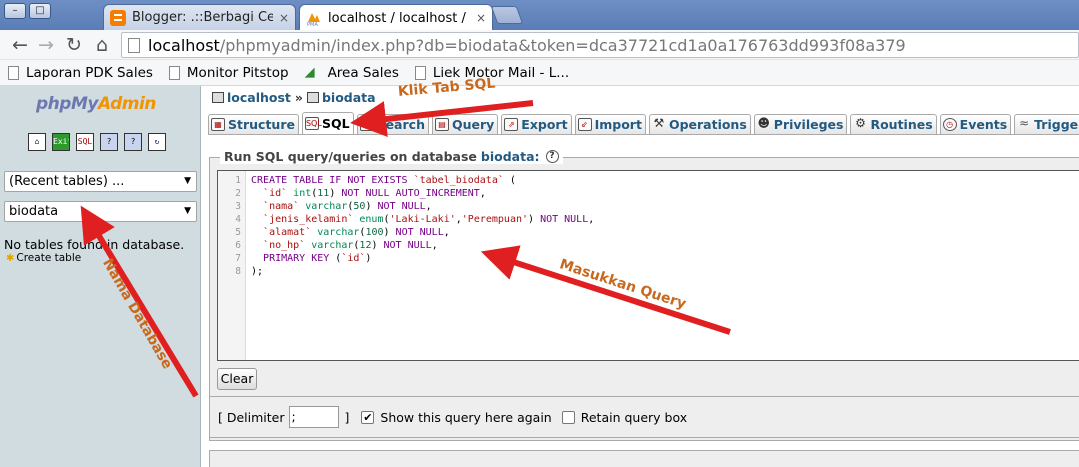 This screenshot has height=467, width=1079. Describe the element at coordinates (238, 271) in the screenshot. I see `line-number: 8` at that location.